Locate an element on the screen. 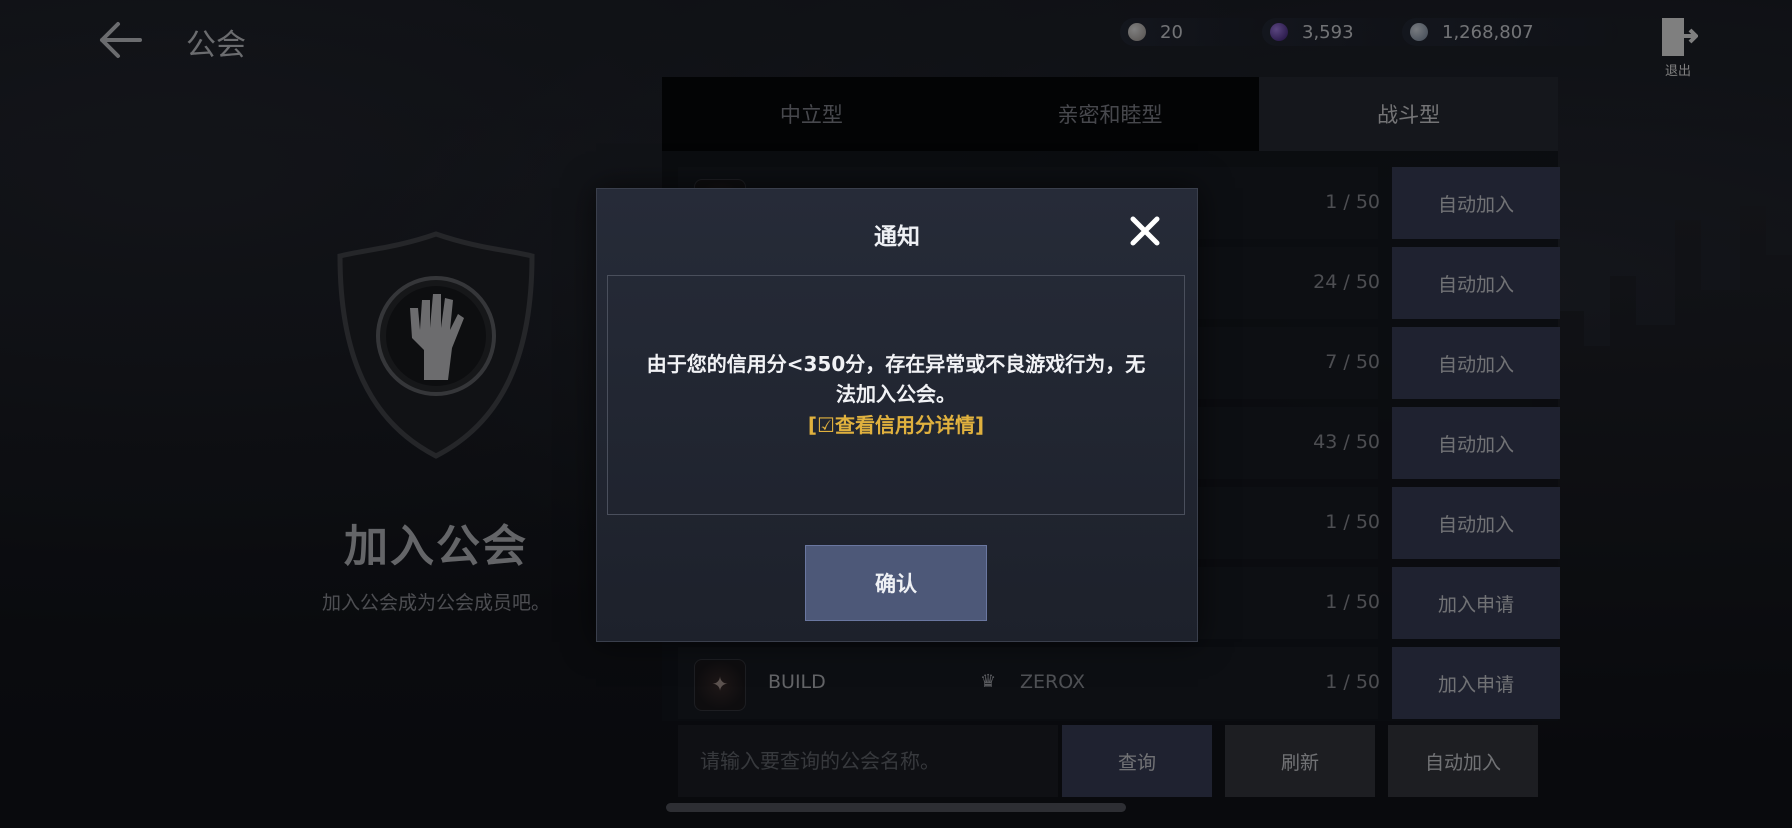 This screenshot has width=1792, height=828. credit-details-link: [☑查看信用分详情] is located at coordinates (896, 425).